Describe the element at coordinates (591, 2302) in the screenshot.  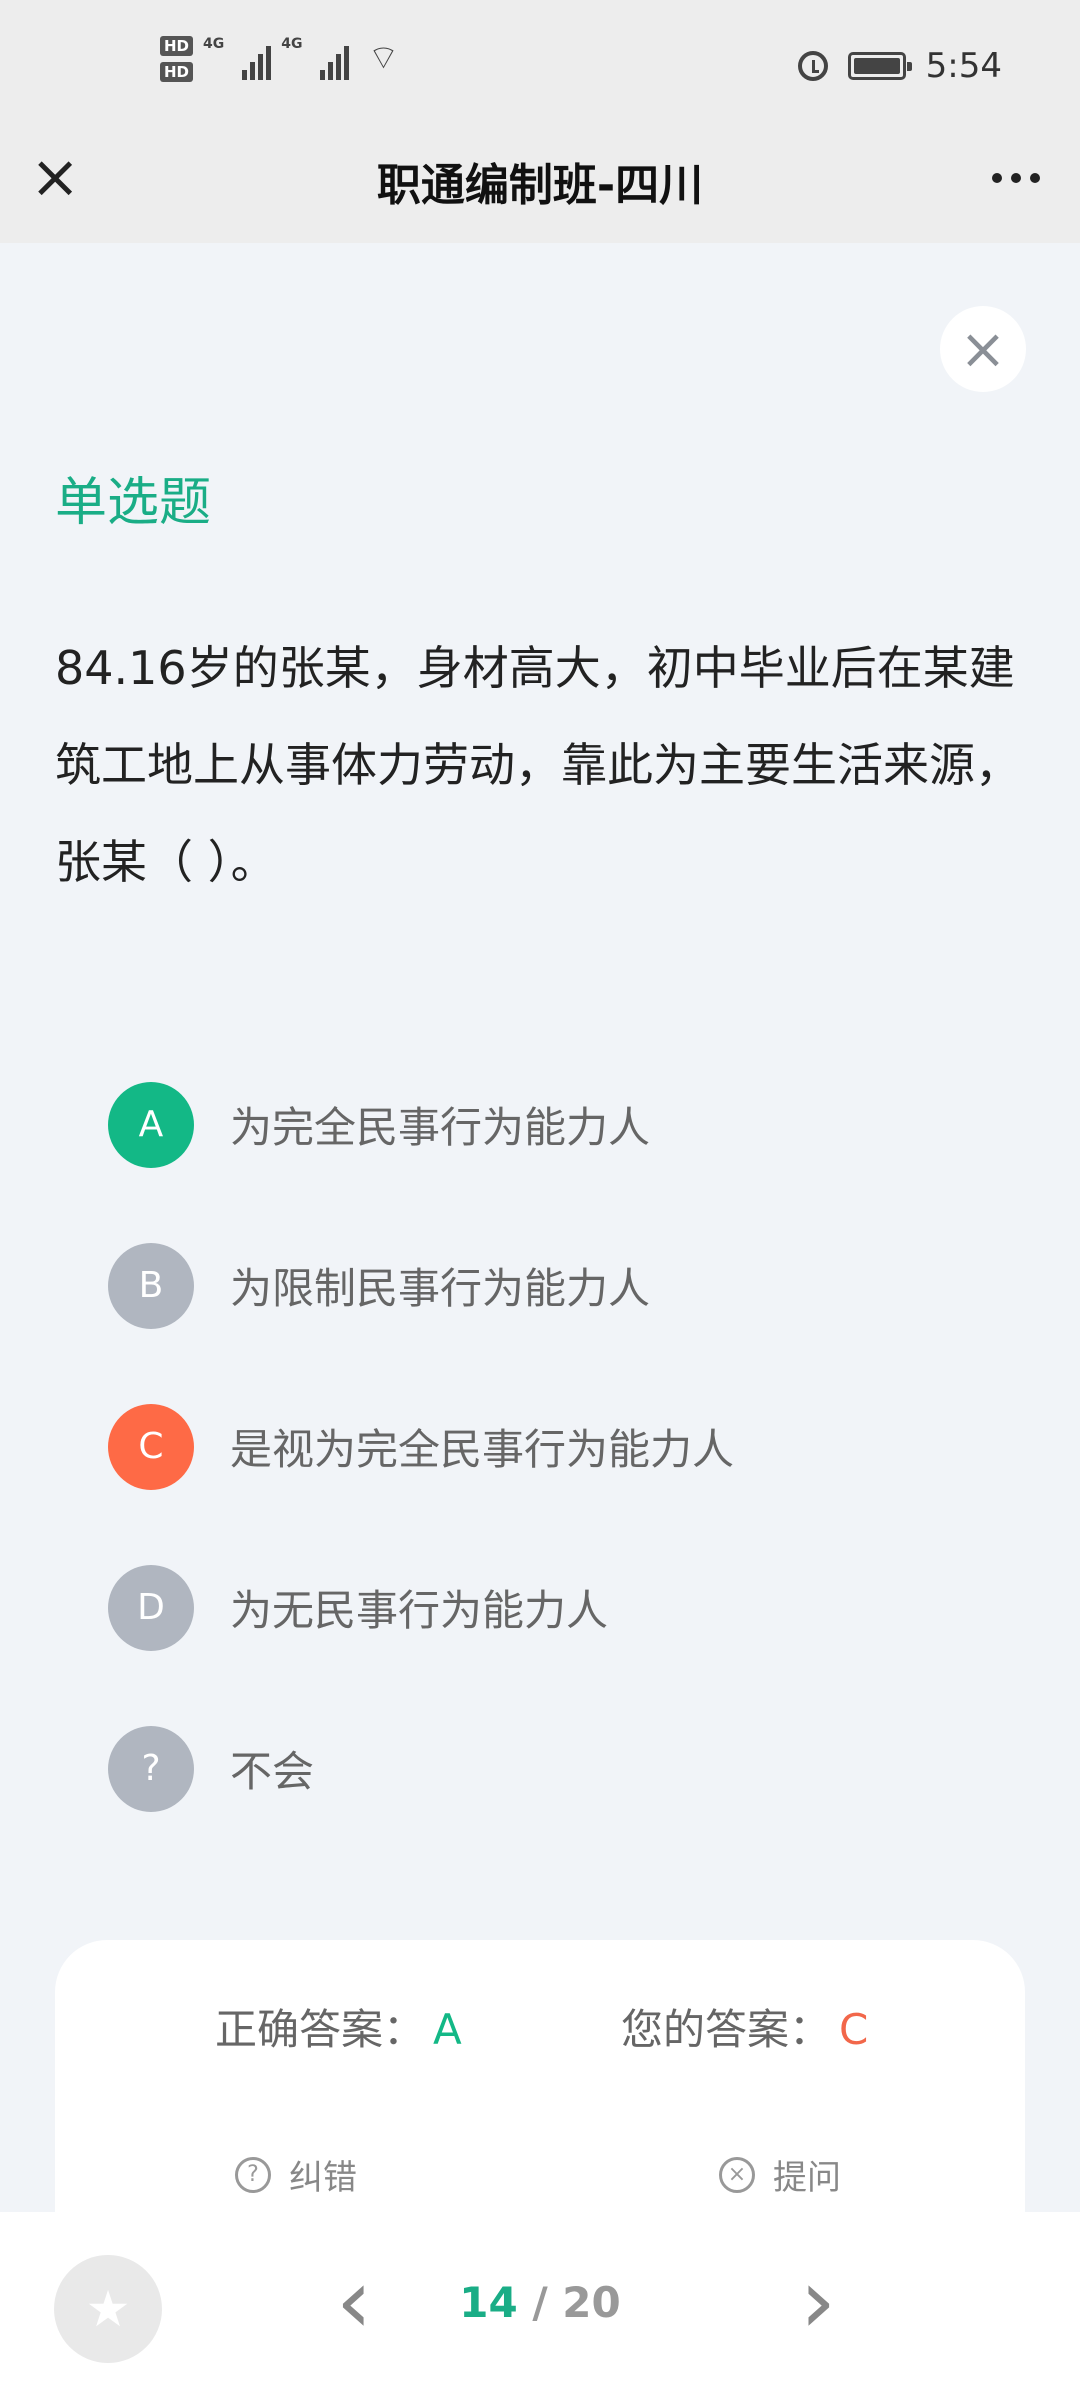
I see `total-pages: 20` at that location.